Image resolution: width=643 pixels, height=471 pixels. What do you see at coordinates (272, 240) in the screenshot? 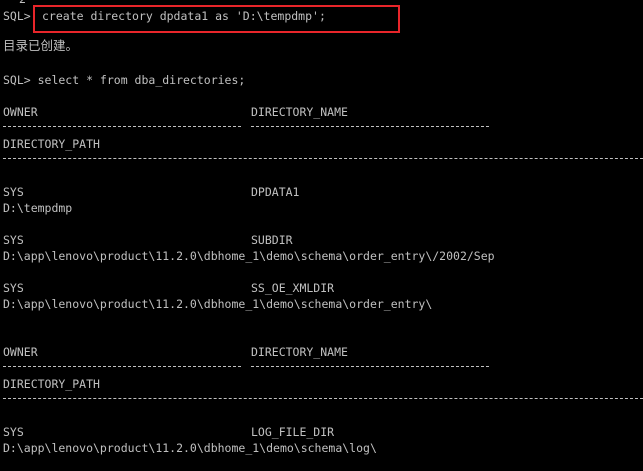
I see `row-directory-name: SUBDIR` at bounding box center [272, 240].